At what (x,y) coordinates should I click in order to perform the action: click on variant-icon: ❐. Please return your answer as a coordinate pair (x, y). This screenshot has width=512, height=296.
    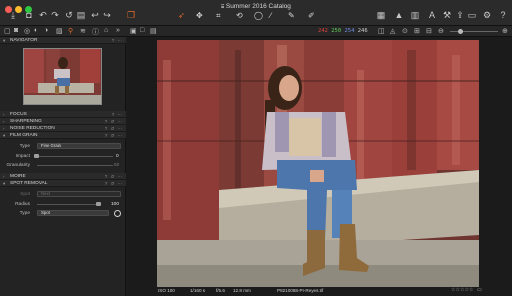
    Looking at the image, I should click on (131, 15).